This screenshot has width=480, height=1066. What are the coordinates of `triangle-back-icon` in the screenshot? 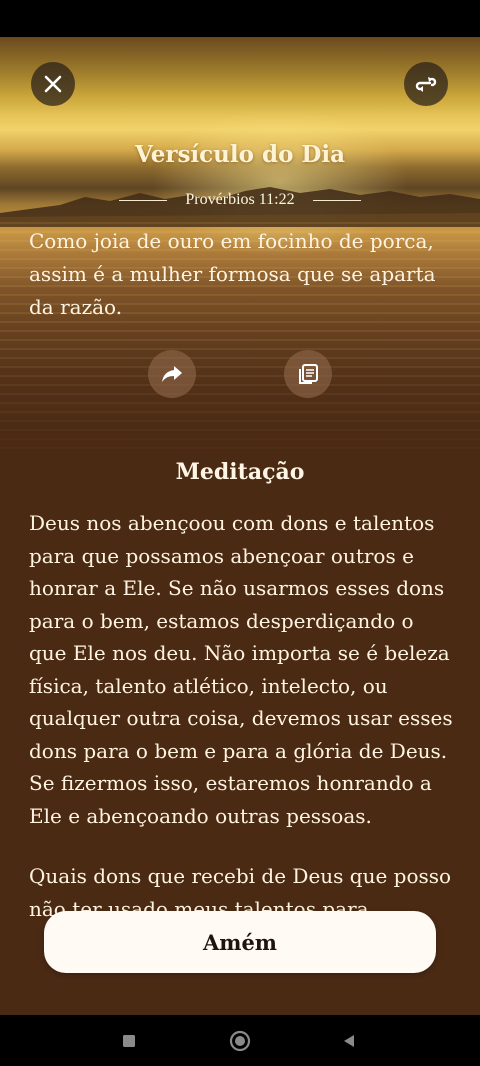 It's located at (349, 1041).